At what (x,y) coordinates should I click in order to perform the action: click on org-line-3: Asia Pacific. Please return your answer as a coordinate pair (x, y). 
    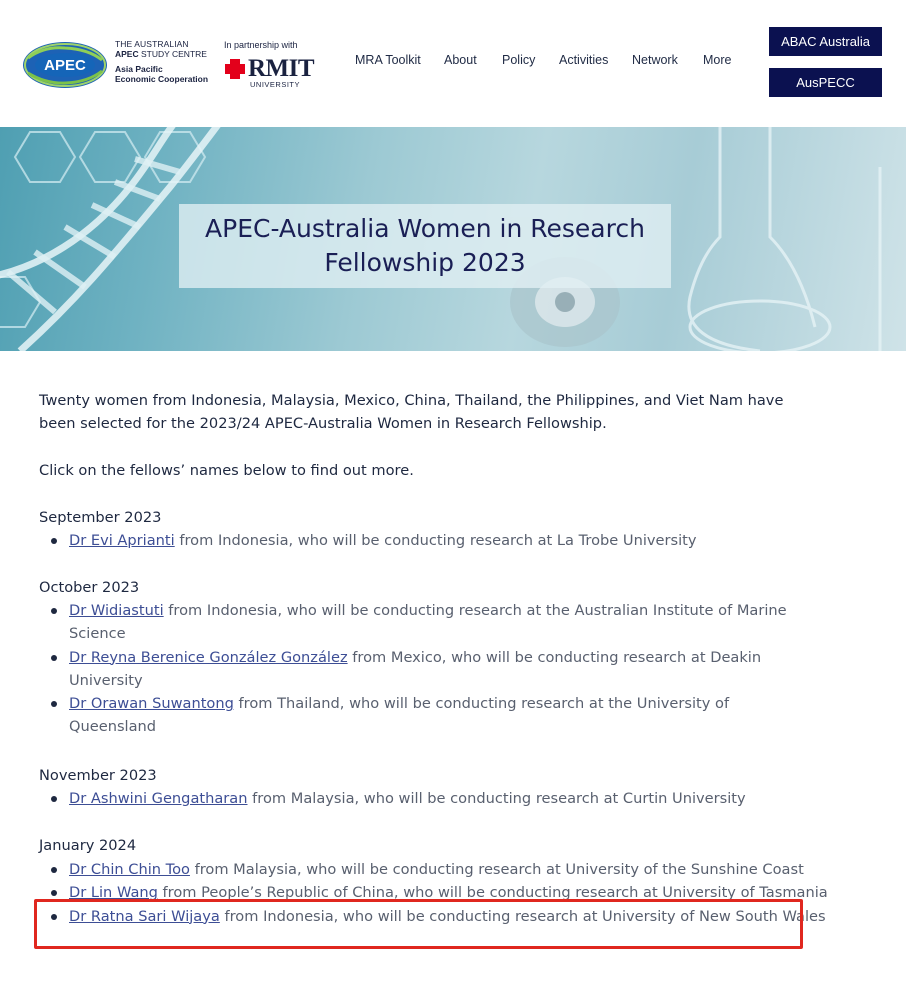
    Looking at the image, I should click on (139, 69).